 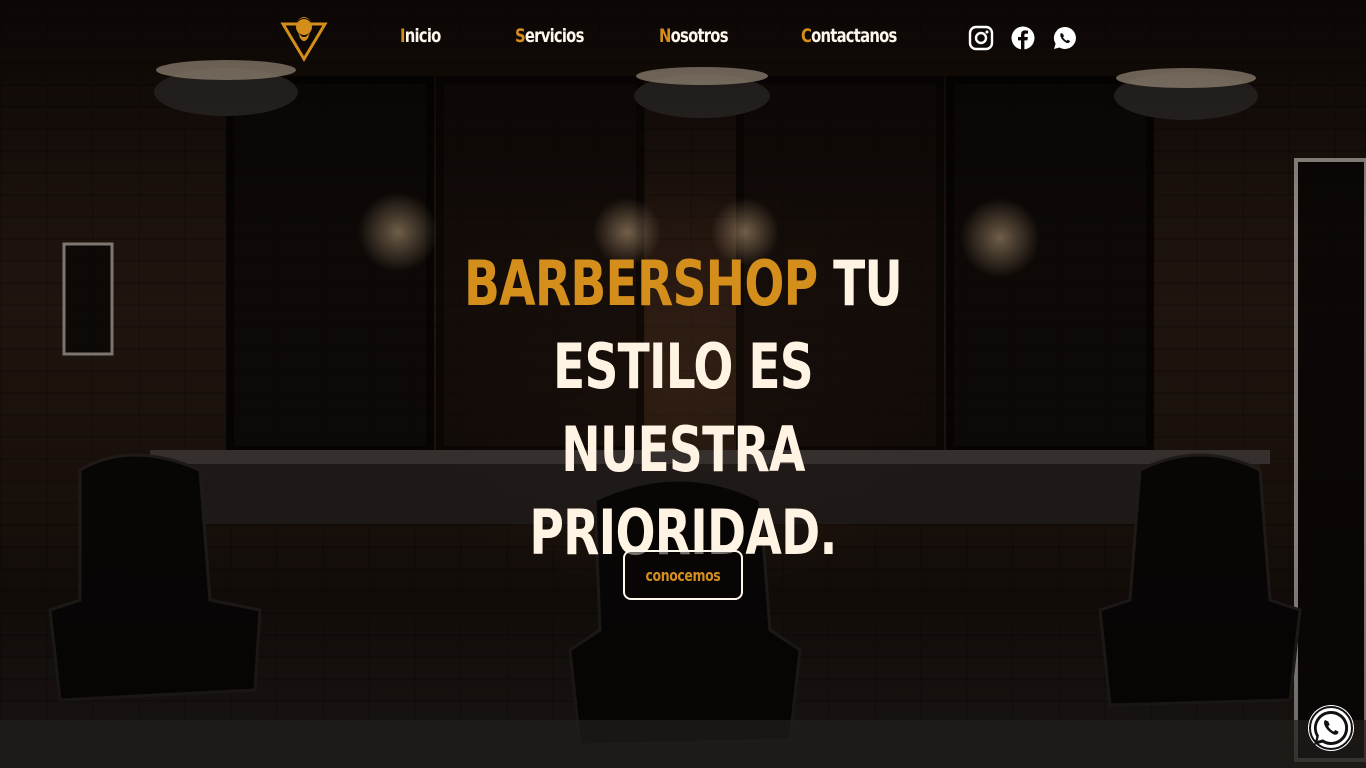 I want to click on hero-title-accent: BARBERSHOP, so click(x=641, y=283).